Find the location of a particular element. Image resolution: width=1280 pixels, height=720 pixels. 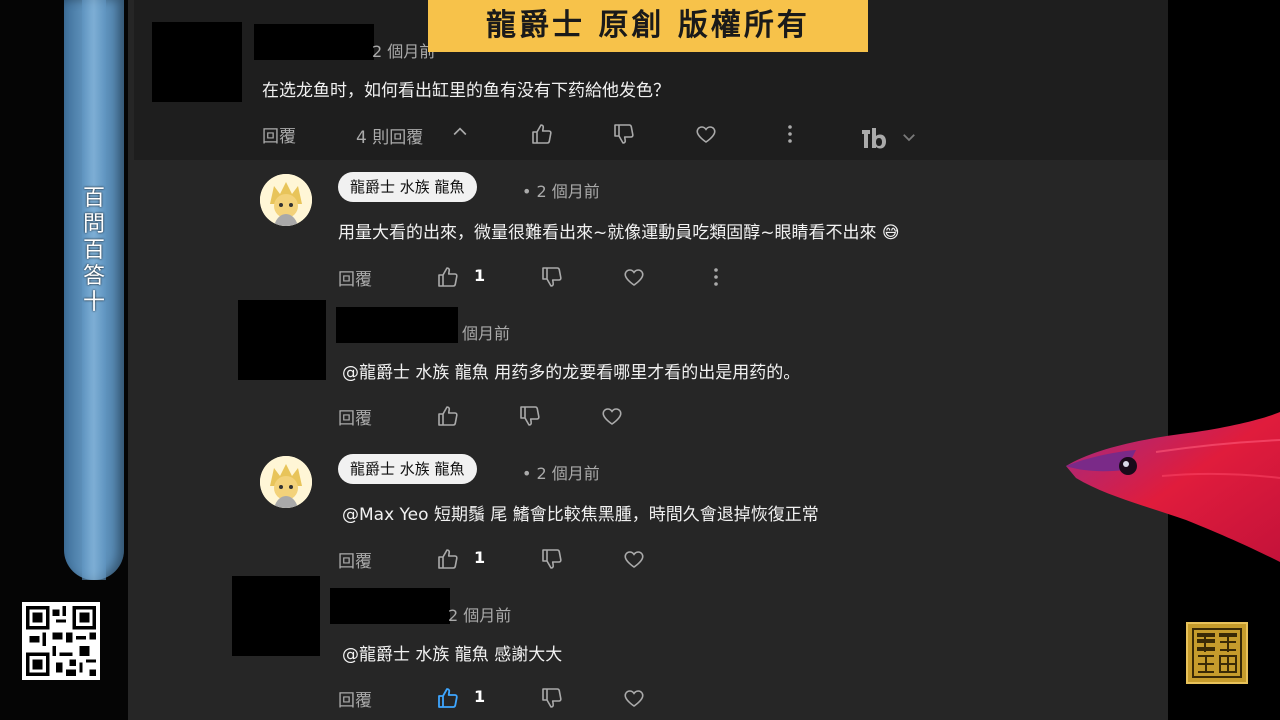

chevron-up-icon is located at coordinates (460, 132).